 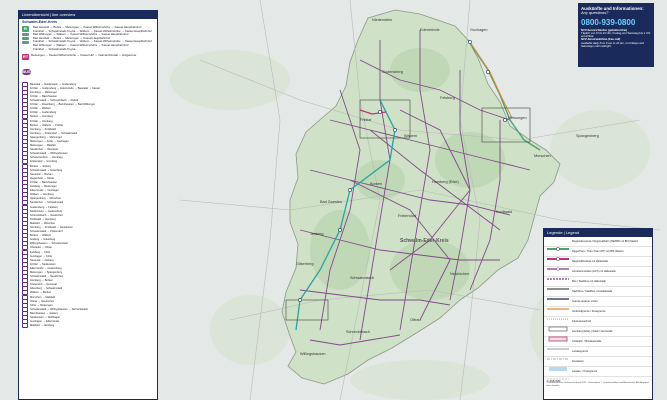 What do you see at coordinates (585, 371) in the screenshot?
I see `legend-text: Landes- / Kreisgrenze` at bounding box center [585, 371].